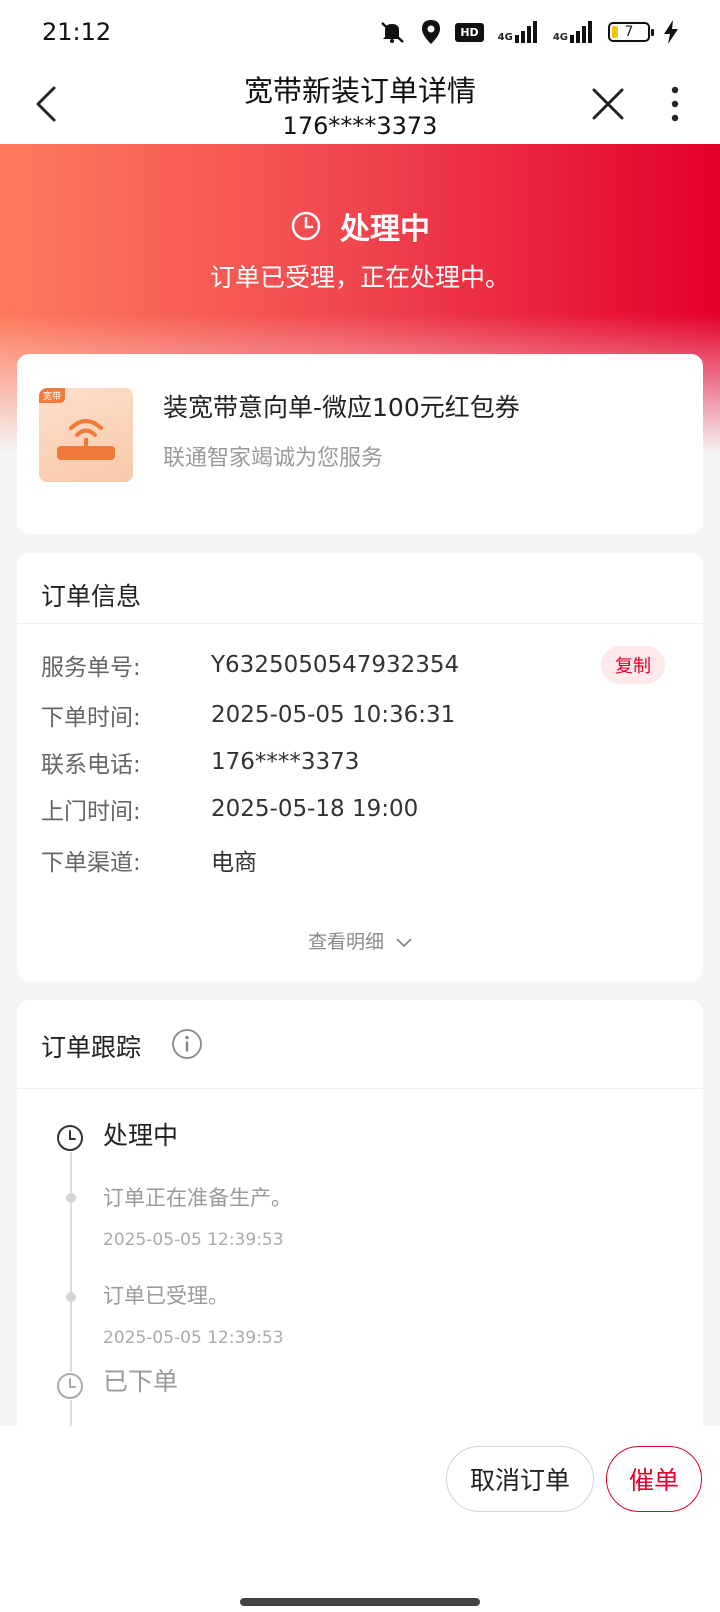 Image resolution: width=720 pixels, height=1612 pixels. What do you see at coordinates (91, 718) in the screenshot?
I see `info-label: 下单时间:` at bounding box center [91, 718].